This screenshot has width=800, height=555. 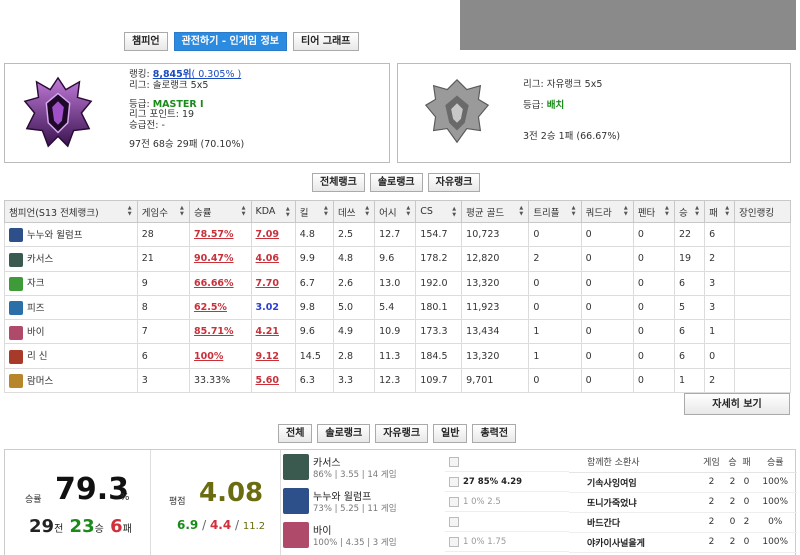 What do you see at coordinates (737, 404) in the screenshot?
I see `view-details-button: 자세히 보기` at bounding box center [737, 404].